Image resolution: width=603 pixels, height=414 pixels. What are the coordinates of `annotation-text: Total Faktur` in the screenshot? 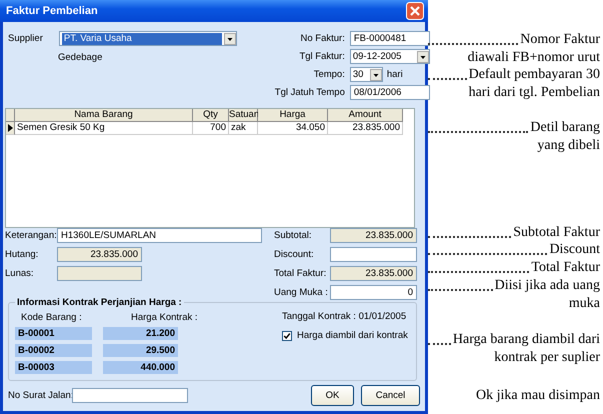 It's located at (565, 268).